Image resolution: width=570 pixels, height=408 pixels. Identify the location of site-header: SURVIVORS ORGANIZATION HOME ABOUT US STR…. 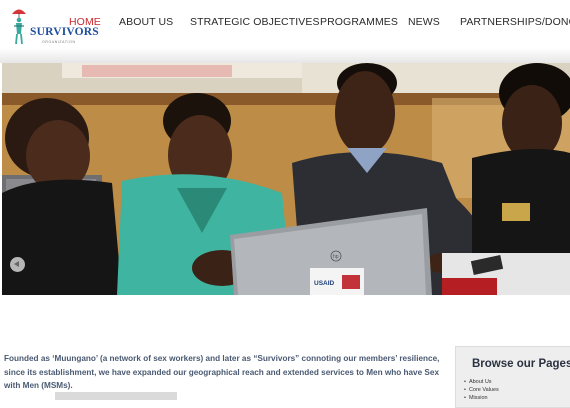
(285, 24).